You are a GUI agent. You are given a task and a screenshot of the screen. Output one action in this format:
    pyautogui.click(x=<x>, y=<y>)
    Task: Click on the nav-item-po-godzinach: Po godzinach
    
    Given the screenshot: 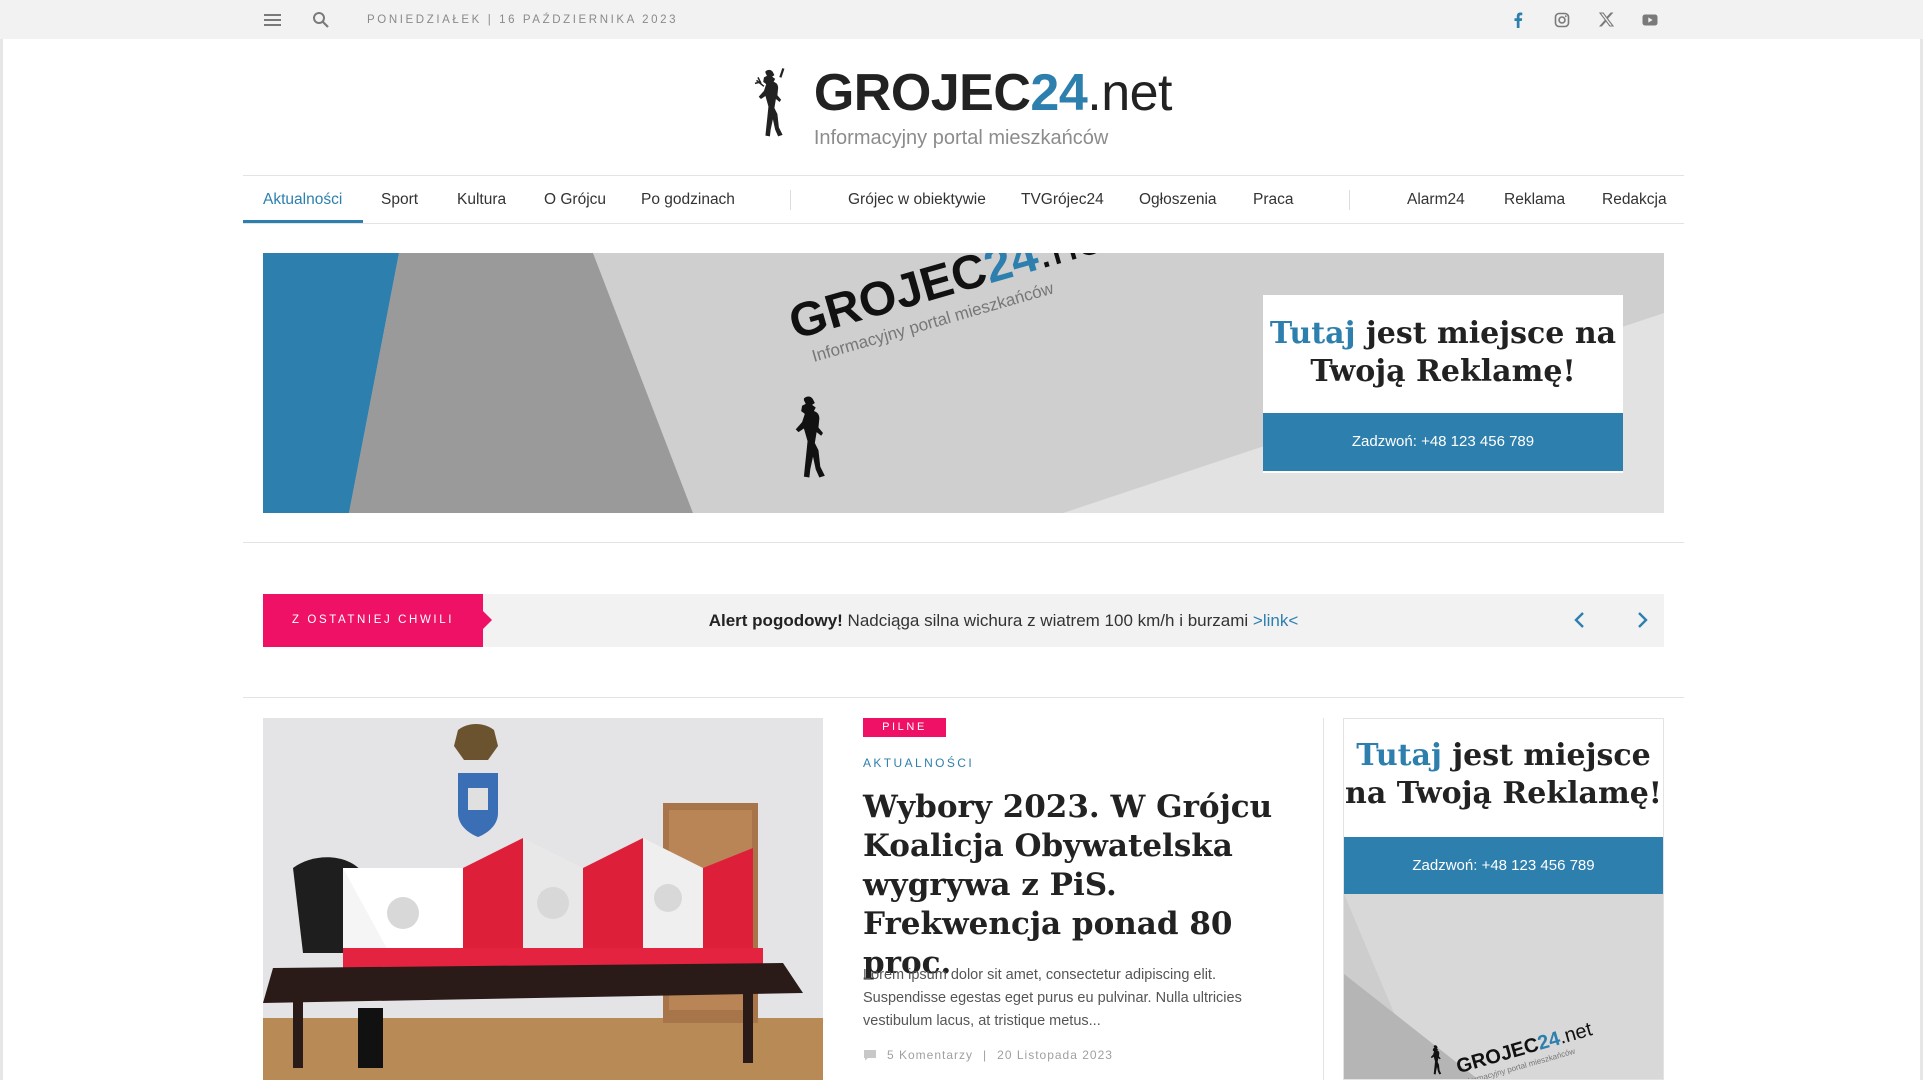 What is the action you would take?
    pyautogui.click(x=688, y=200)
    